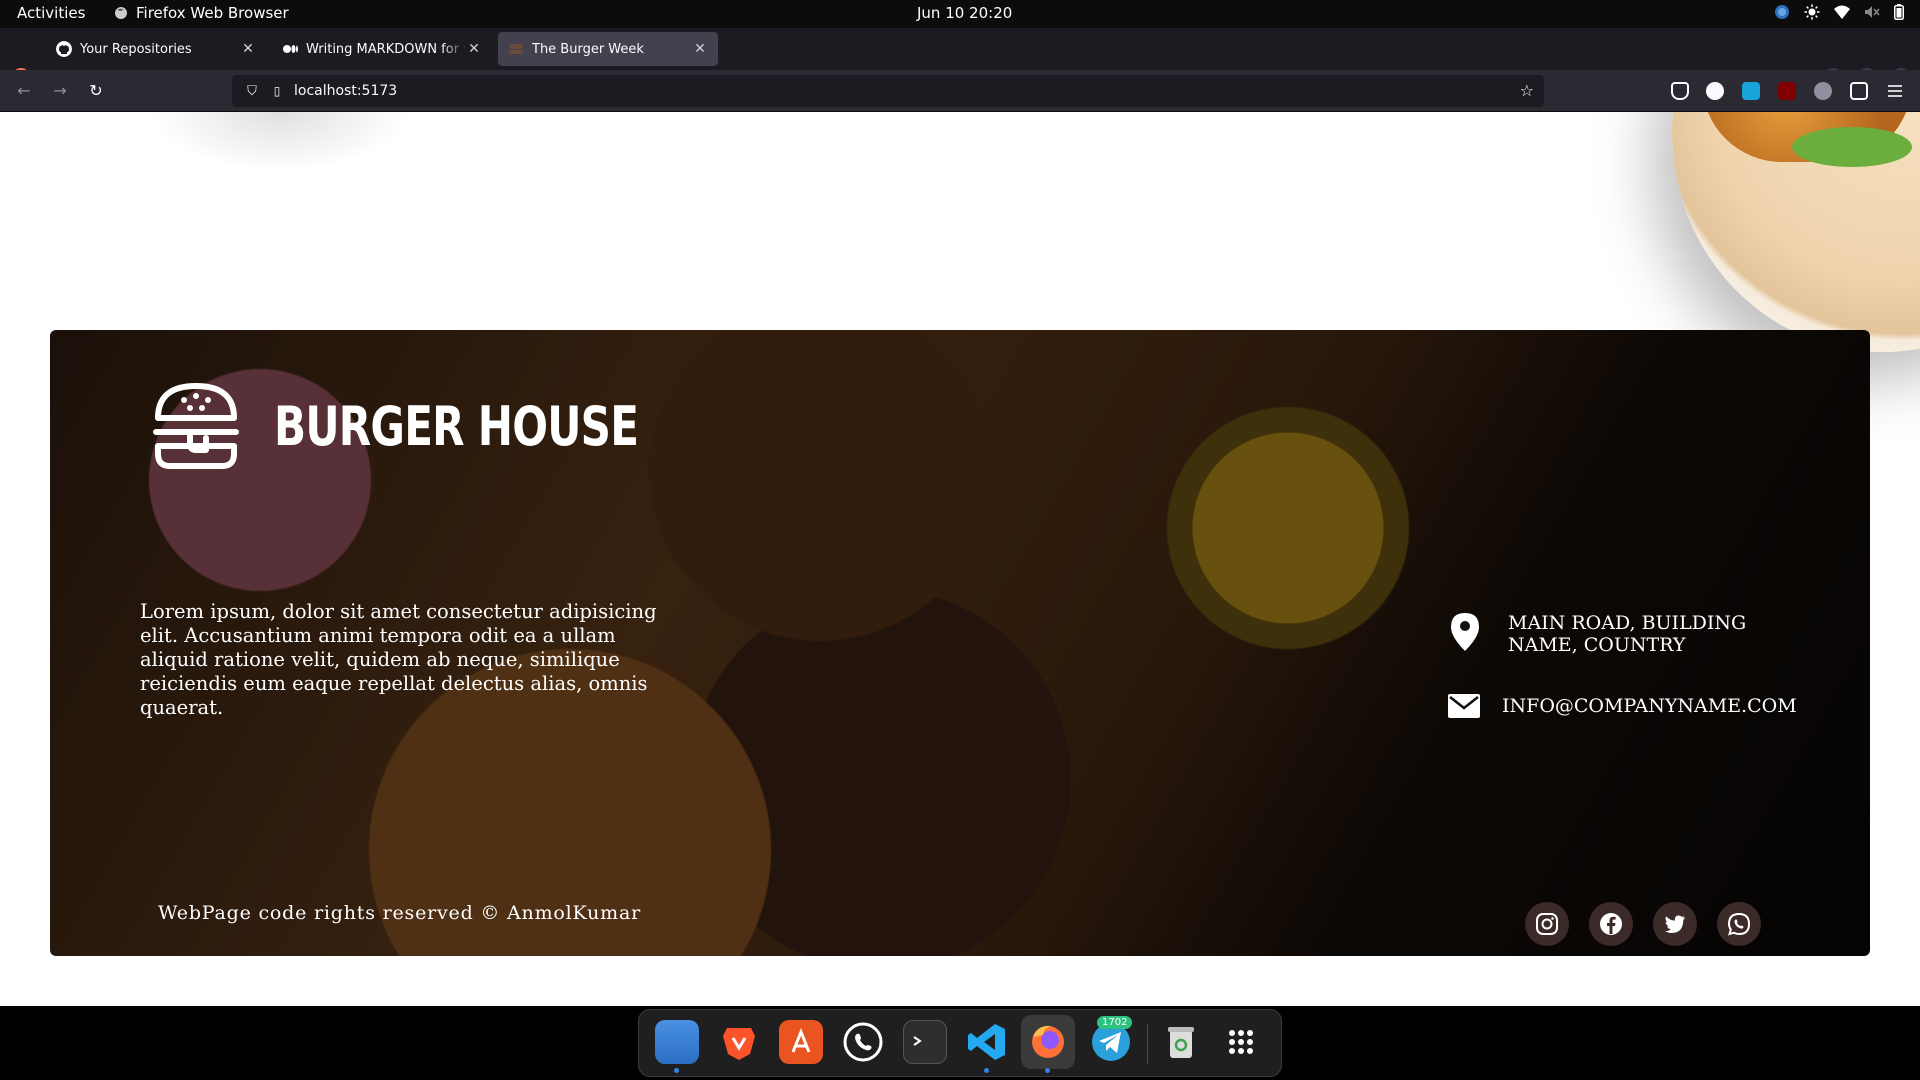  Describe the element at coordinates (1643, 924) in the screenshot. I see `social-links` at that location.